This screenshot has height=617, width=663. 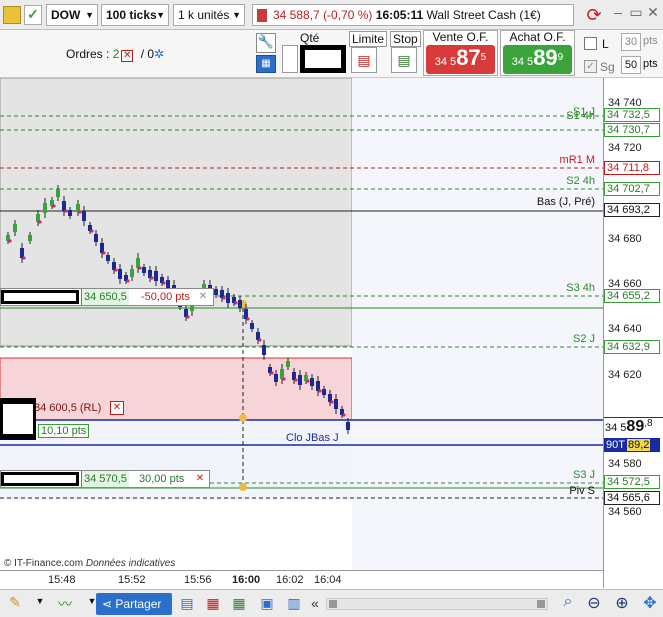 What do you see at coordinates (437, 604) in the screenshot?
I see `horizontal-scrollbar` at bounding box center [437, 604].